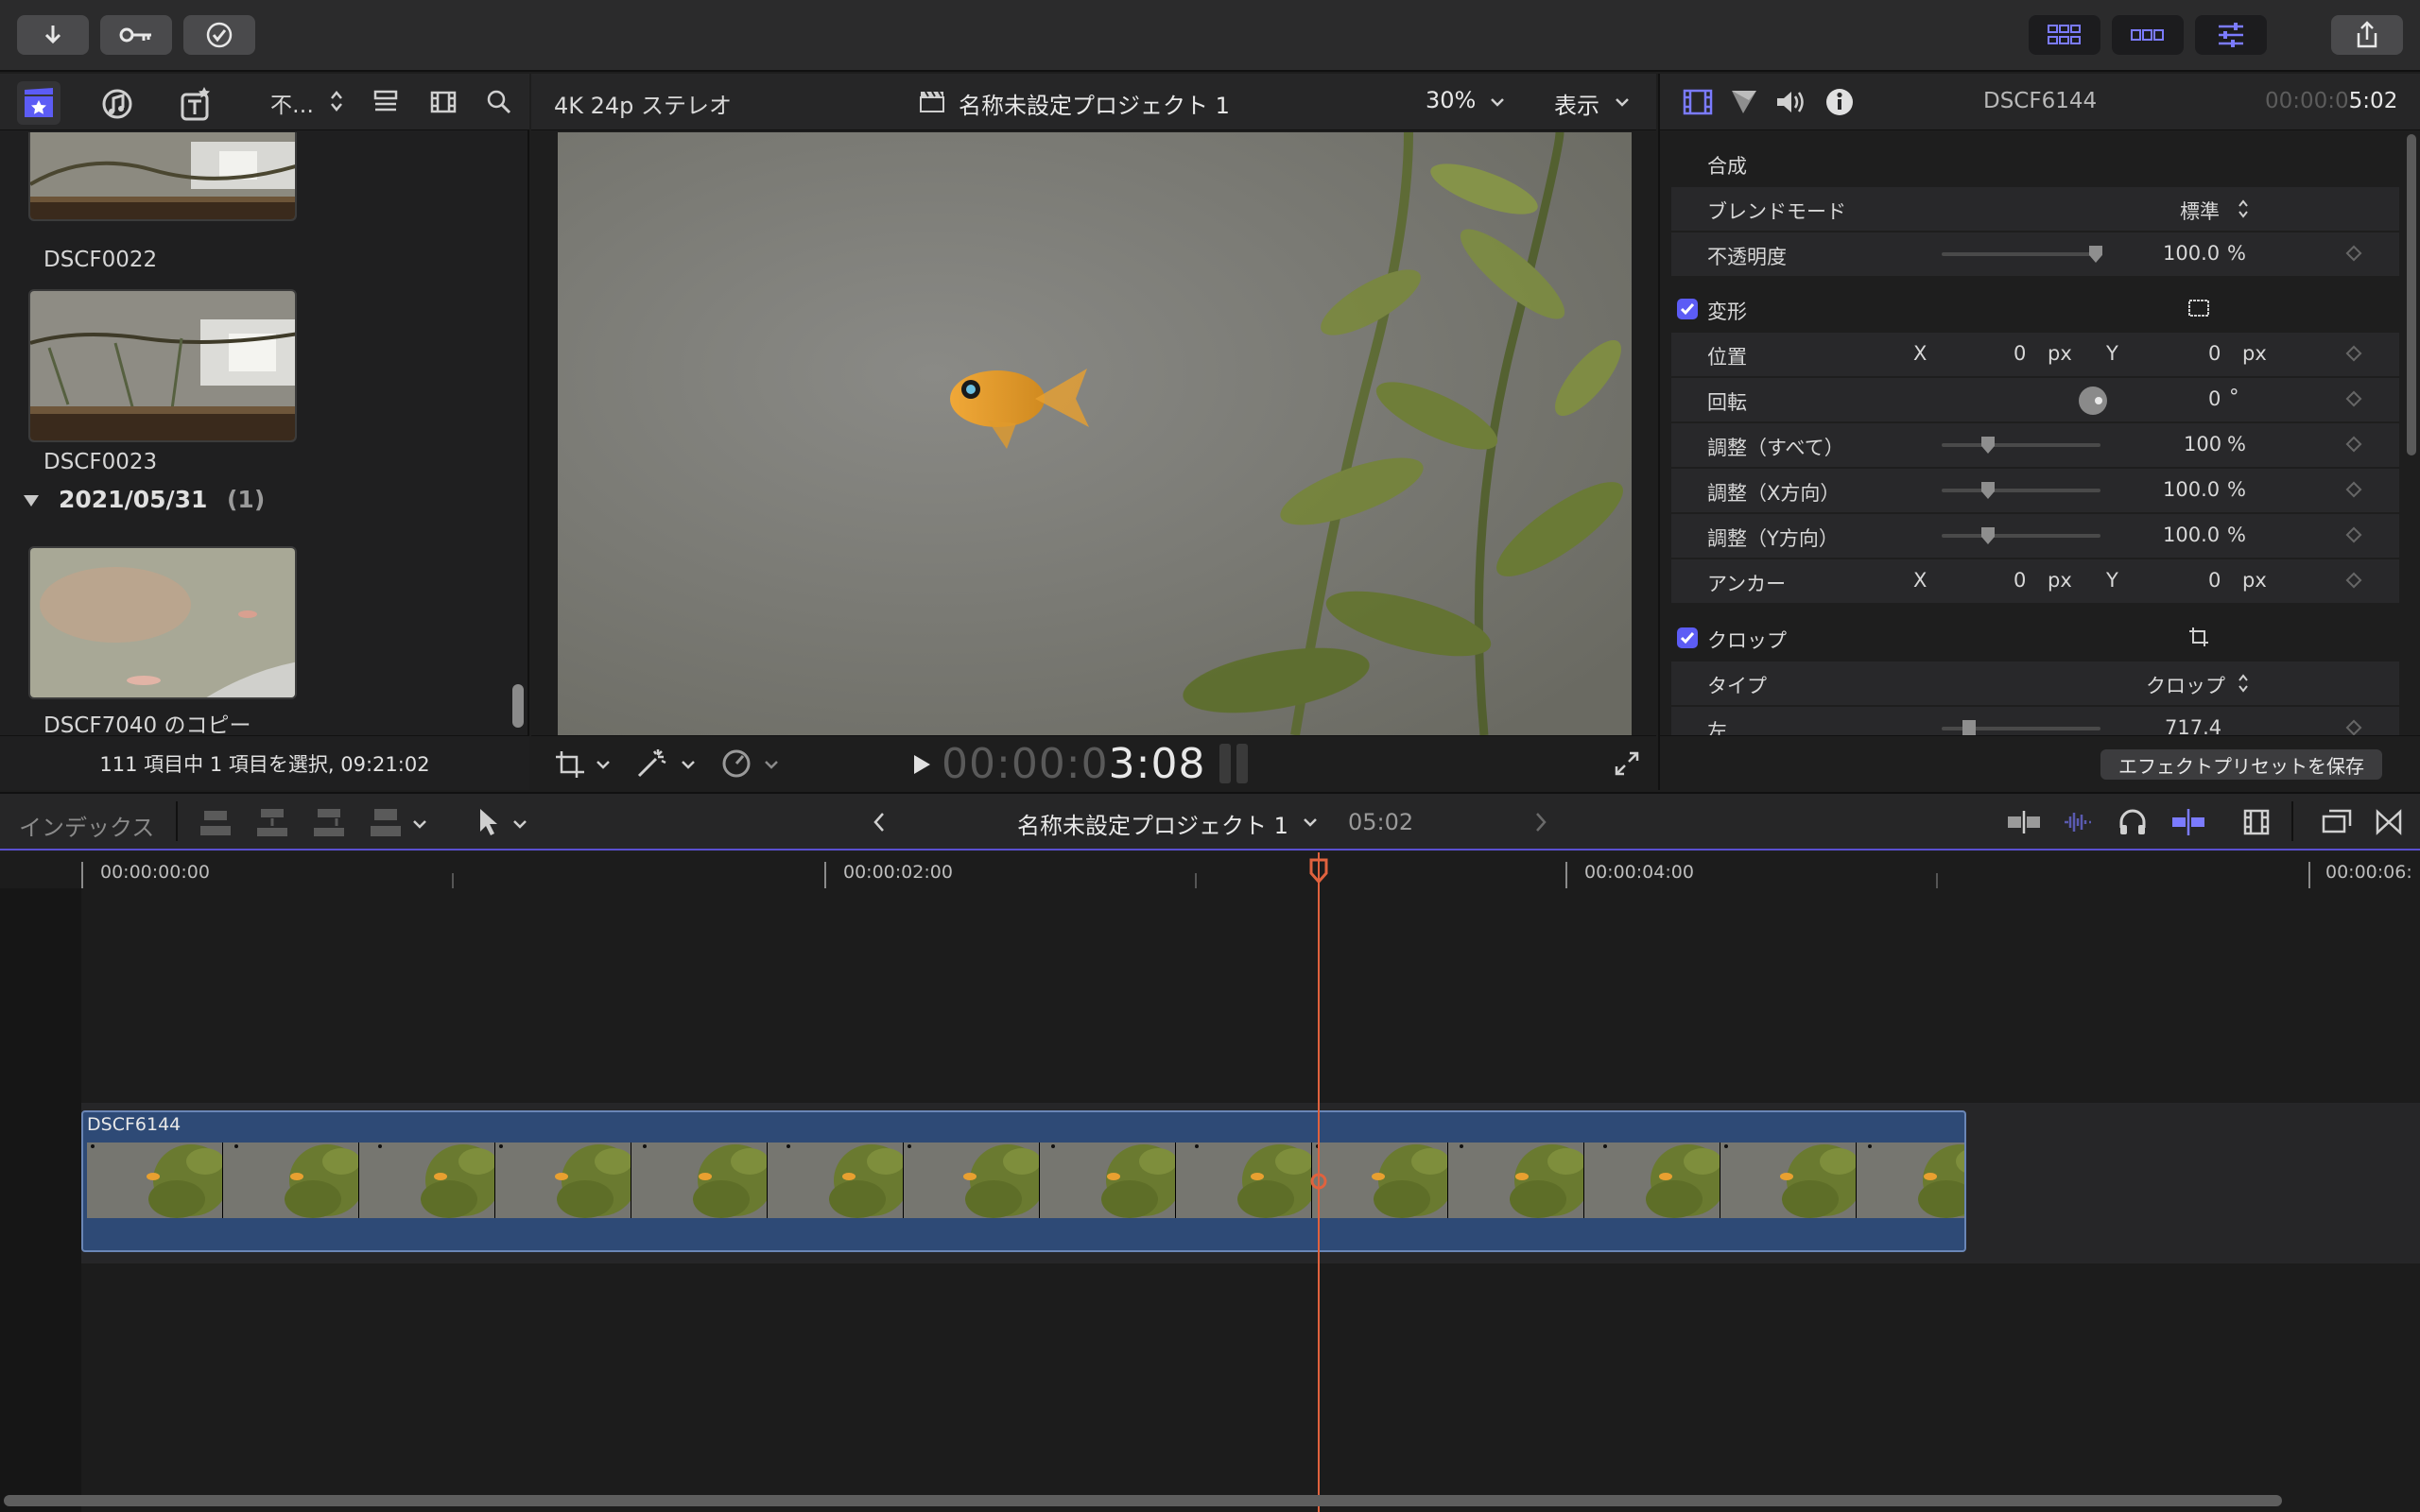  I want to click on timecode-display: 00:00:03:08, so click(1073, 764).